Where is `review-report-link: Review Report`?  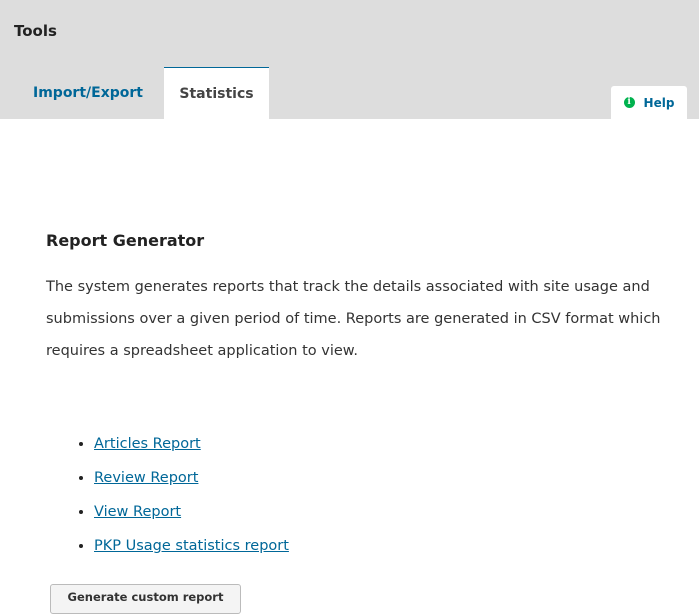
review-report-link: Review Report is located at coordinates (146, 478).